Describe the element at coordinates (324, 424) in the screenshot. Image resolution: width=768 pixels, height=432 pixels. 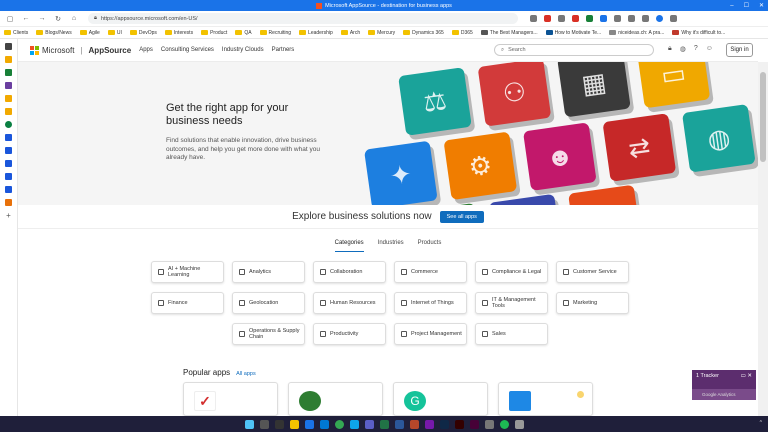
I see `mail-icon` at that location.